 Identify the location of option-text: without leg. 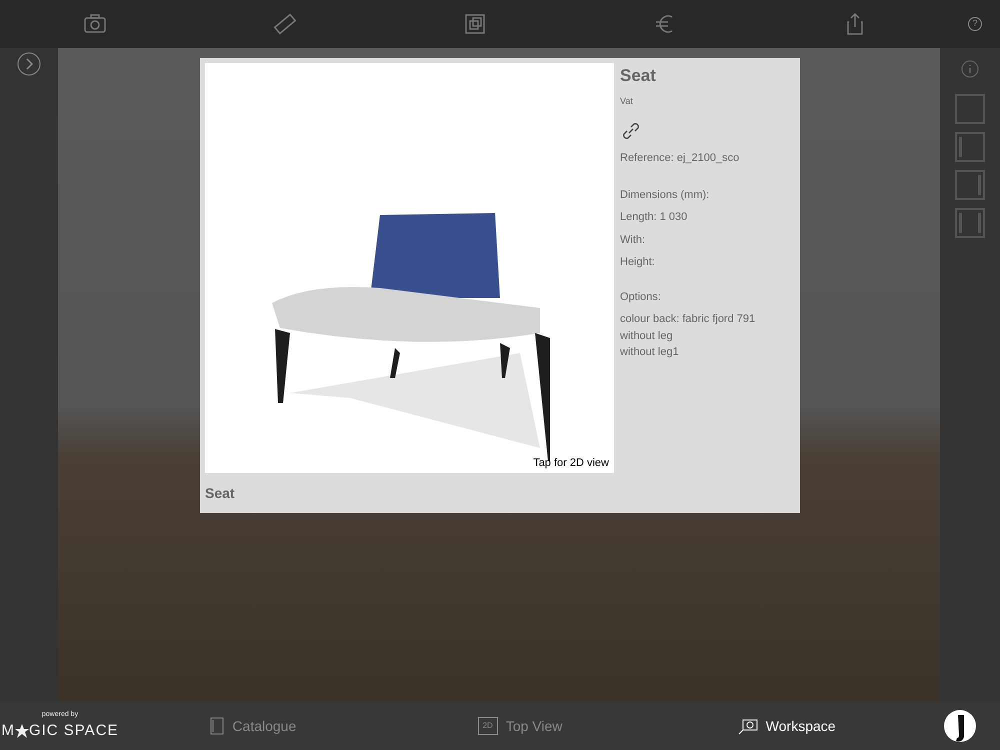
(647, 336).